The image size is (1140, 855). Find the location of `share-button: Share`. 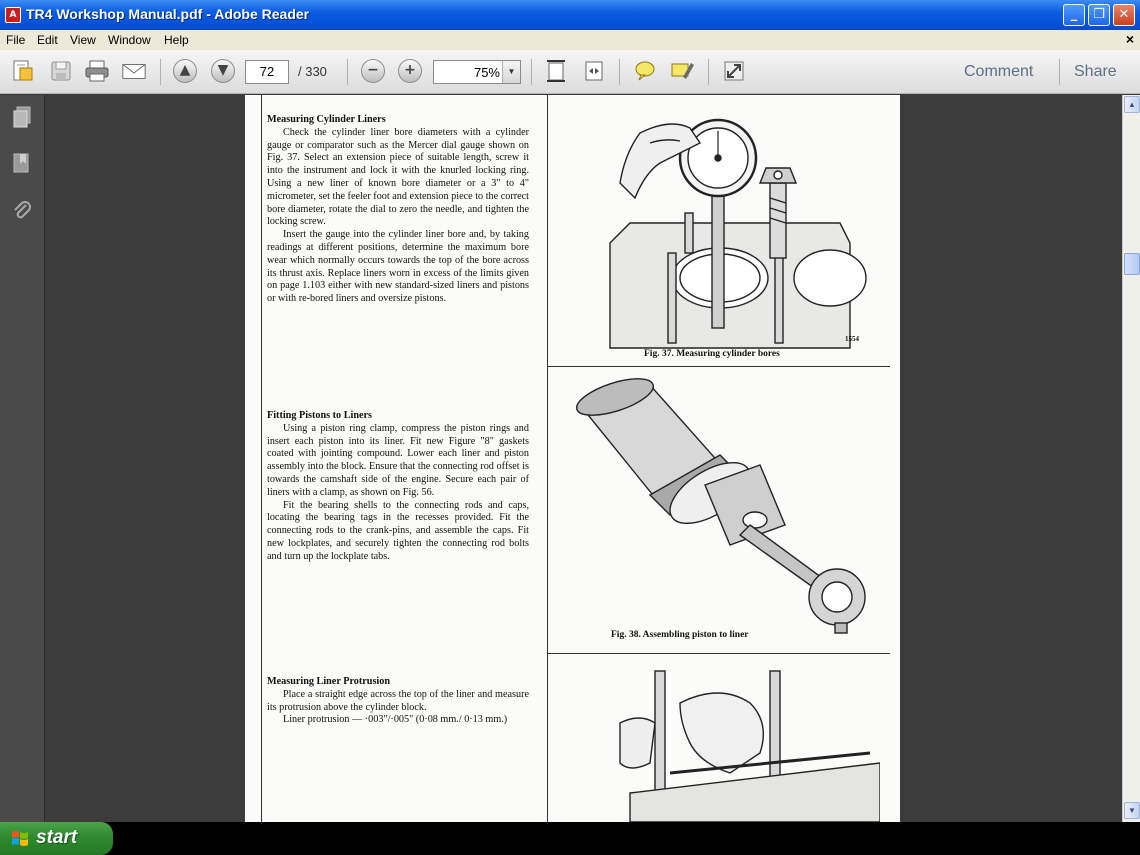

share-button: Share is located at coordinates (1095, 72).